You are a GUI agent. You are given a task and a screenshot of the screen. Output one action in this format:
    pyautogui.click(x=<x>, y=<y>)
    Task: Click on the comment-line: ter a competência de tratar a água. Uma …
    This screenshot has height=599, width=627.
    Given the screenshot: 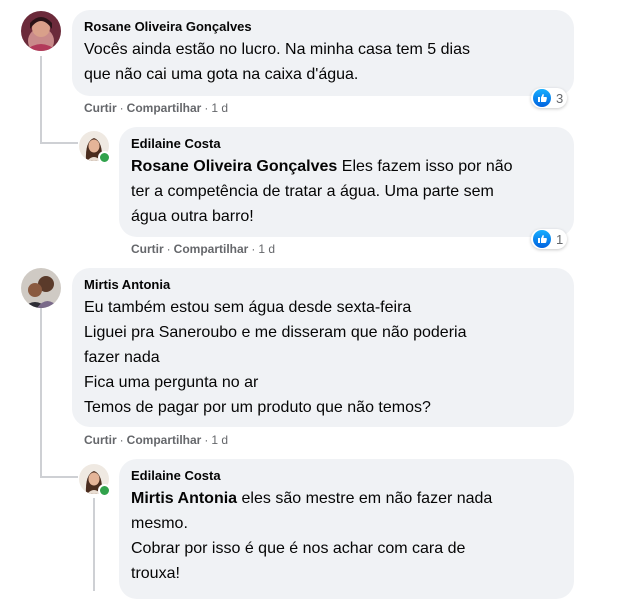 What is the action you would take?
    pyautogui.click(x=312, y=191)
    